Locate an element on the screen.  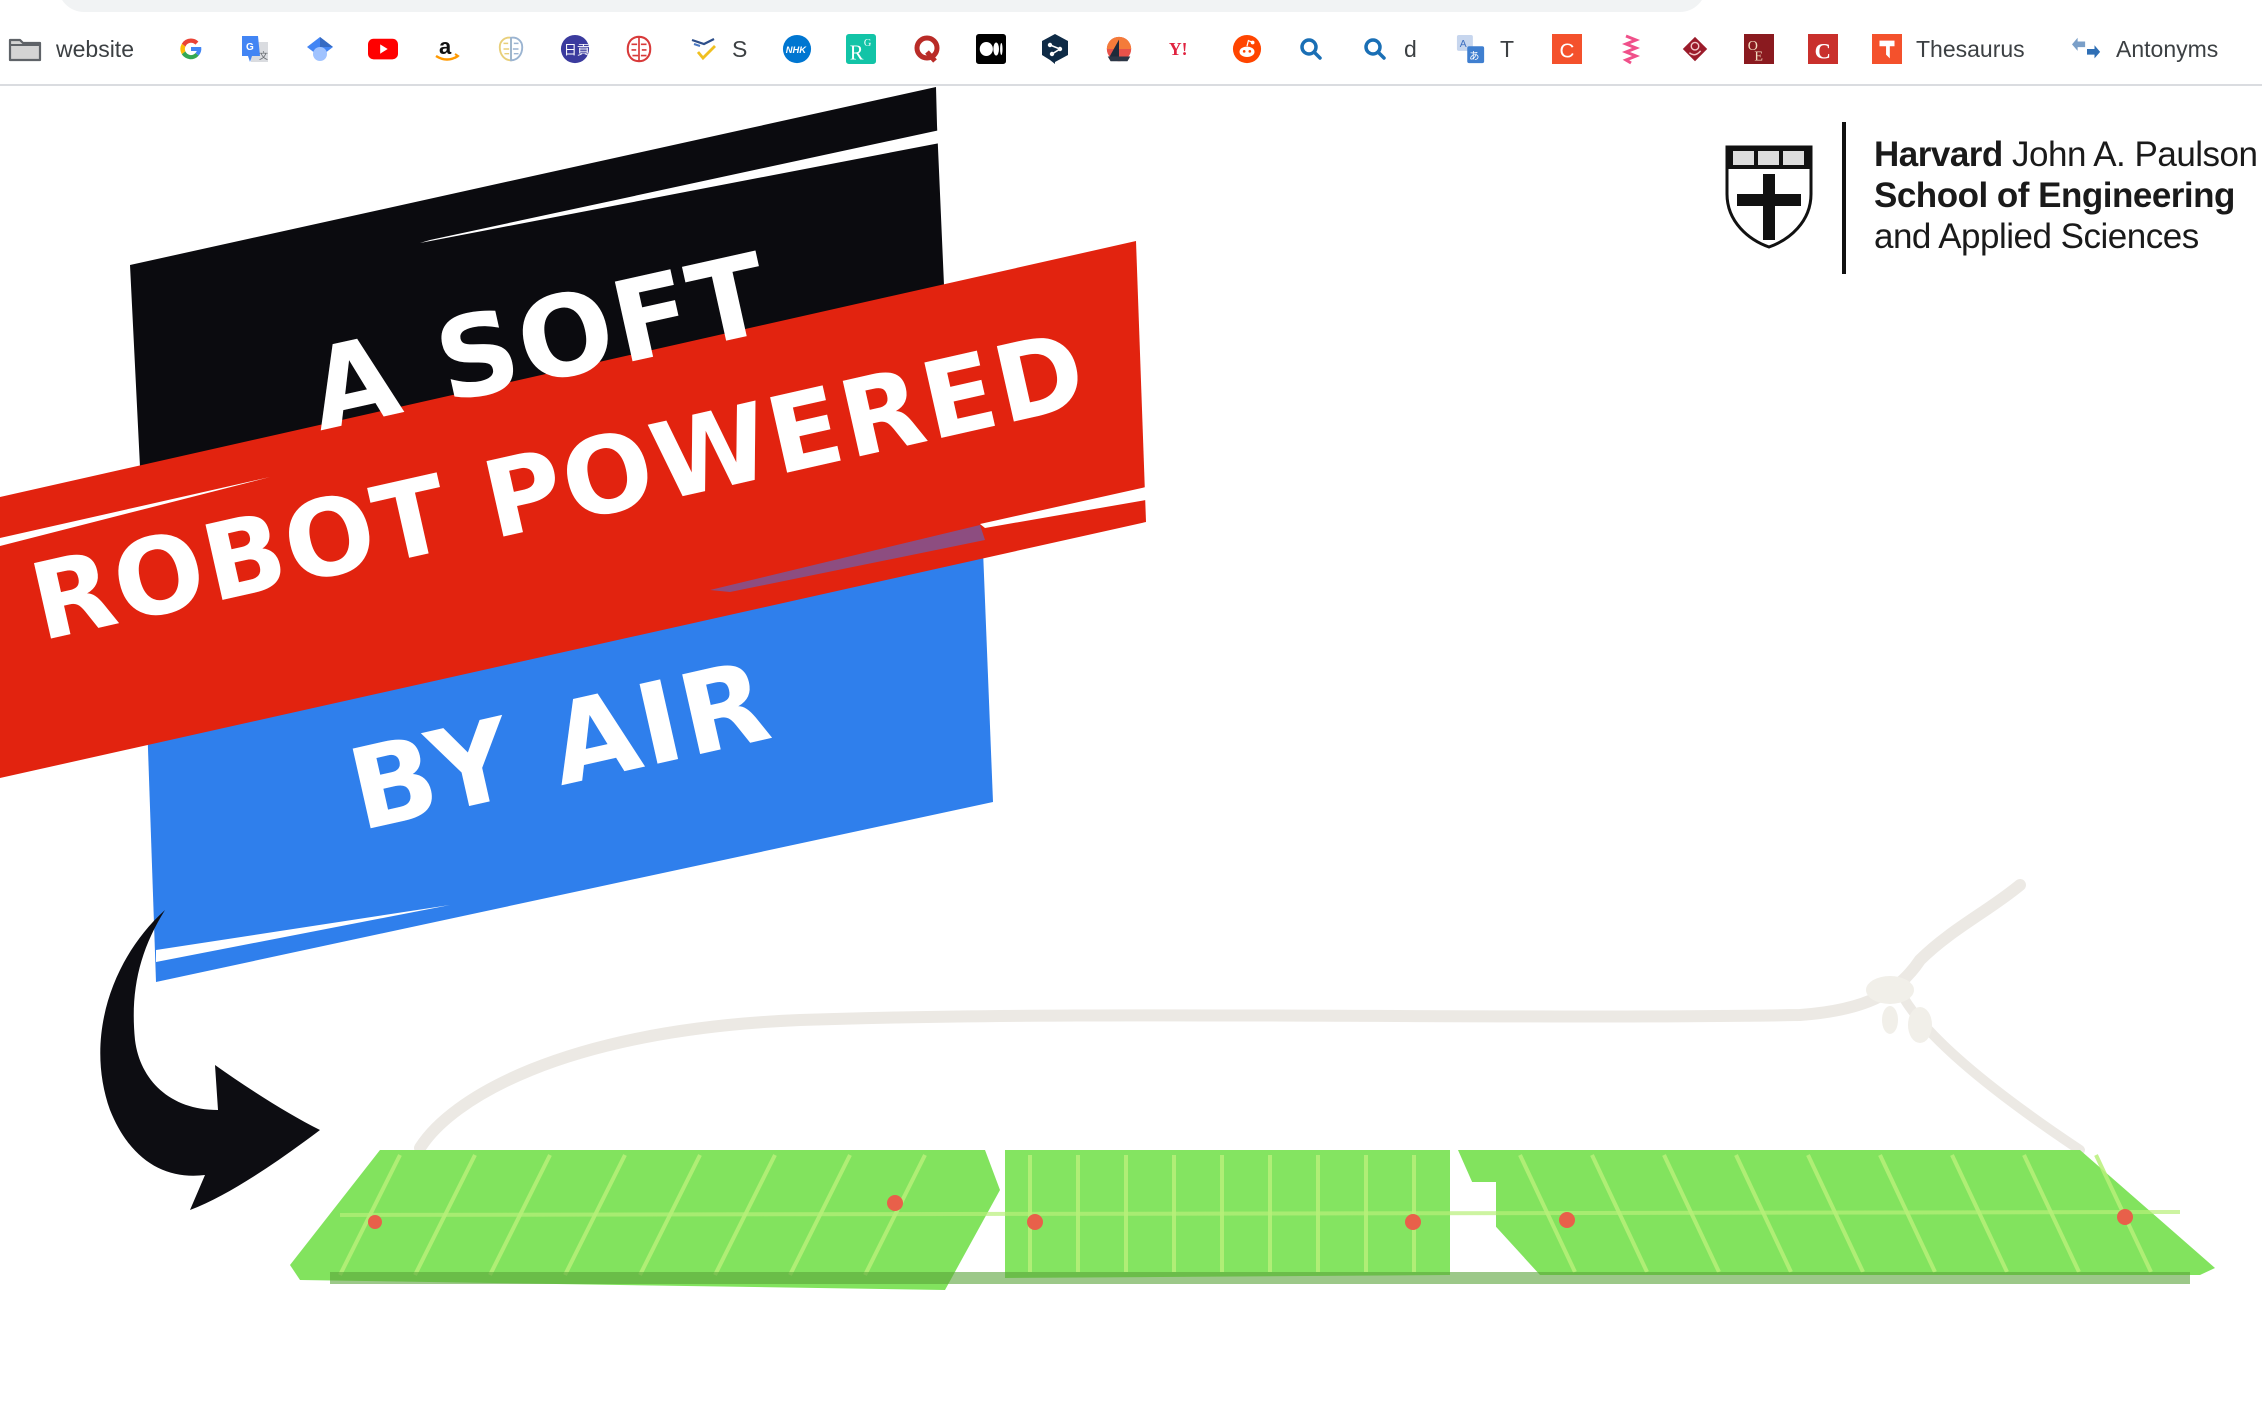
logo-school: School of Engineering is located at coordinates (2054, 195).